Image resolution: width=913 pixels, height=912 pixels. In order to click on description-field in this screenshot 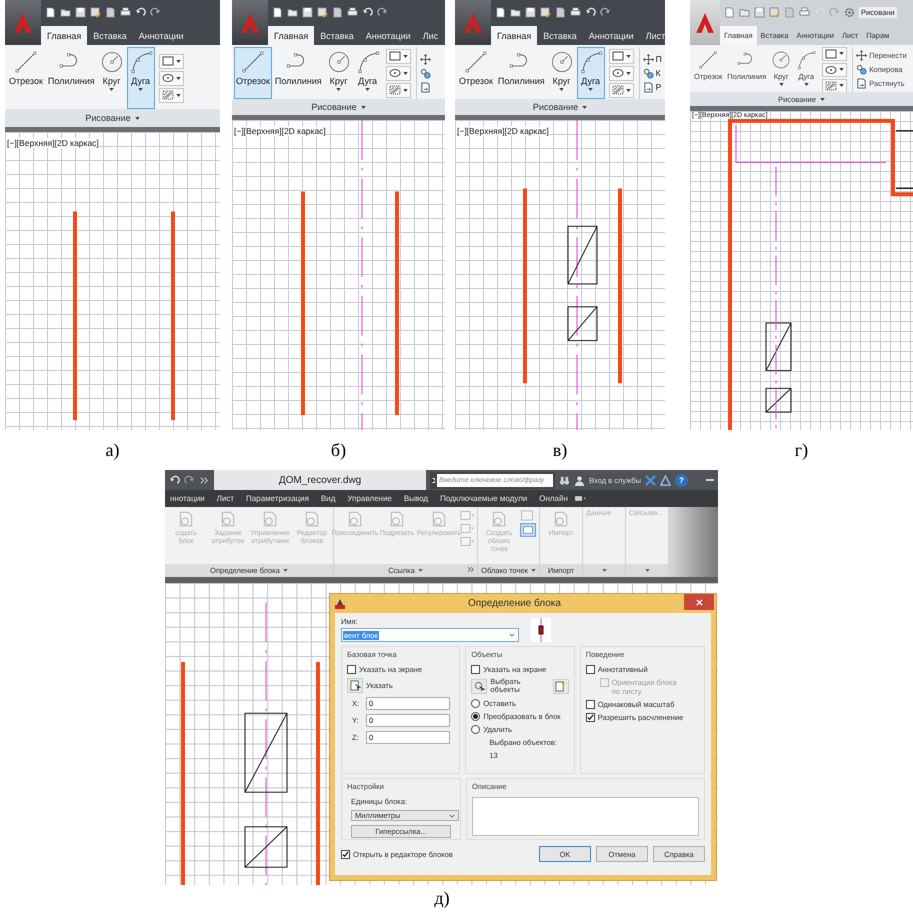, I will do `click(585, 816)`.